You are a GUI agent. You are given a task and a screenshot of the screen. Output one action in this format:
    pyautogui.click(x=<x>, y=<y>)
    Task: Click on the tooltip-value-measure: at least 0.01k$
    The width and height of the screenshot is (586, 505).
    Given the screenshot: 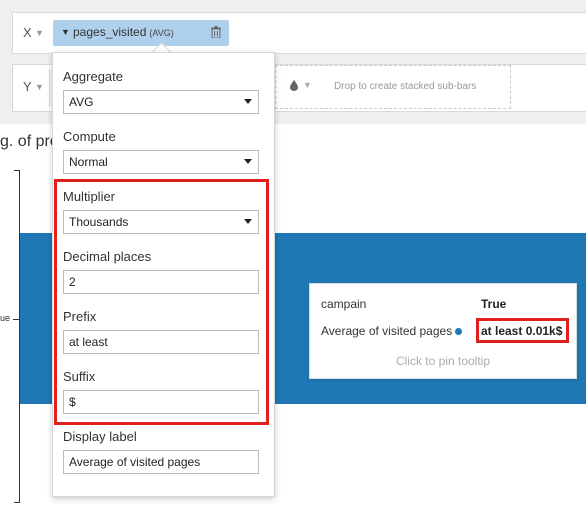 What is the action you would take?
    pyautogui.click(x=522, y=331)
    